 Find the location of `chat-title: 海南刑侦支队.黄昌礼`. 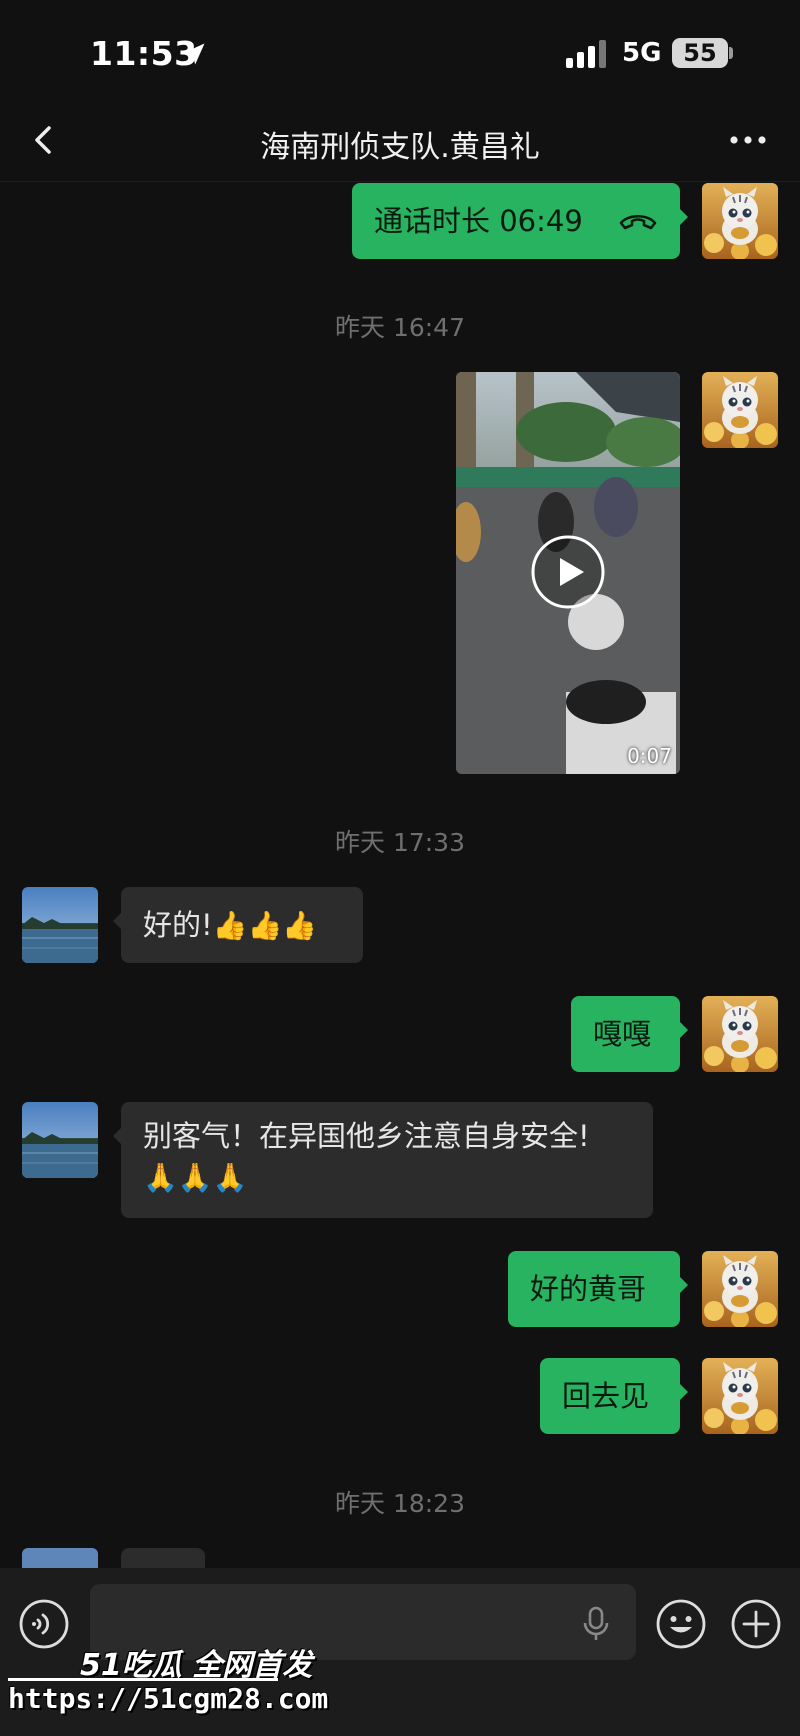

chat-title: 海南刑侦支队.黄昌礼 is located at coordinates (400, 147).